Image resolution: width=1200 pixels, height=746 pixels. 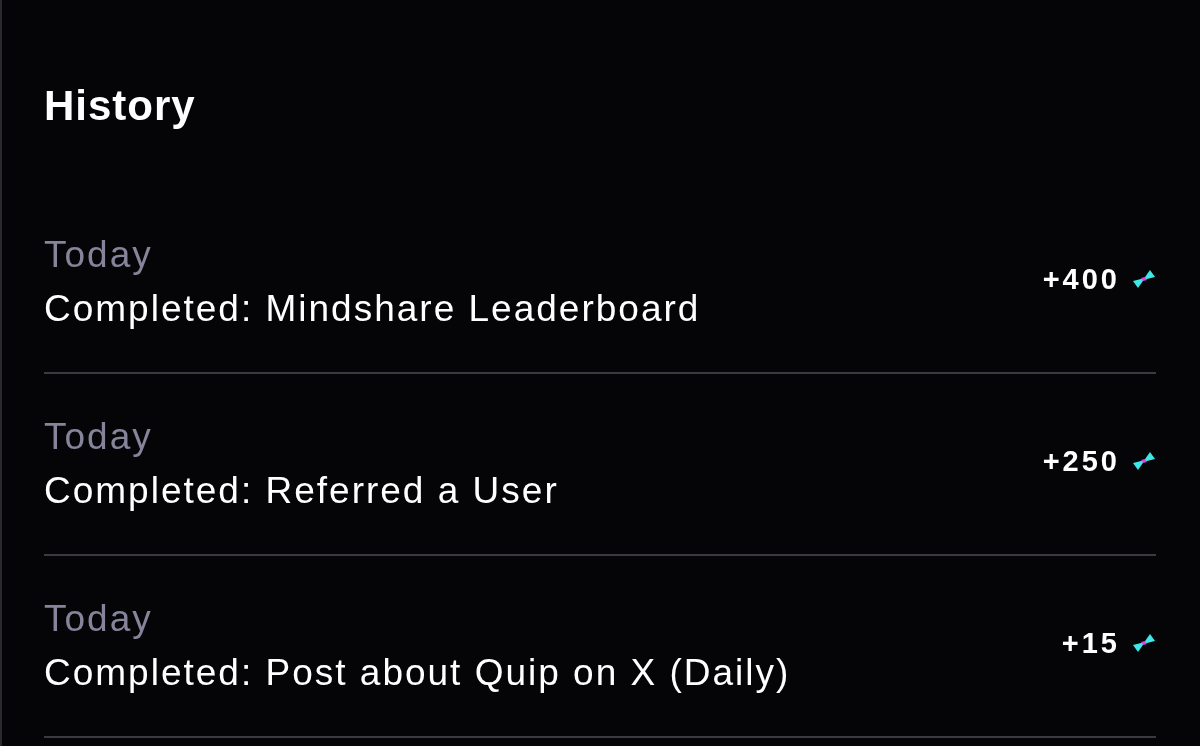 I want to click on entry-description: Completed: Post about Quip on X (Daily), so click(x=417, y=673).